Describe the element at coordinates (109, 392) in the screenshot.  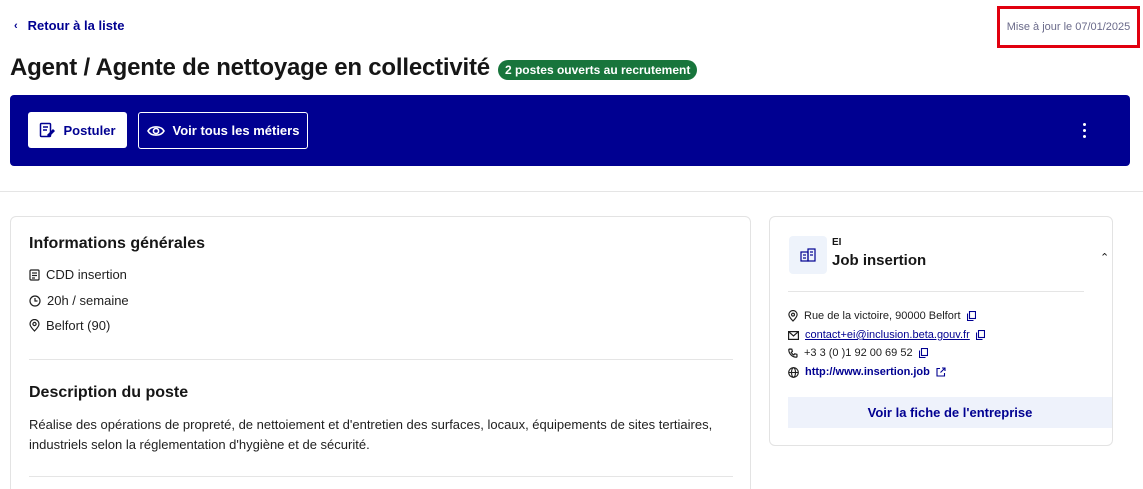
I see `job-description-title: Description du poste` at that location.